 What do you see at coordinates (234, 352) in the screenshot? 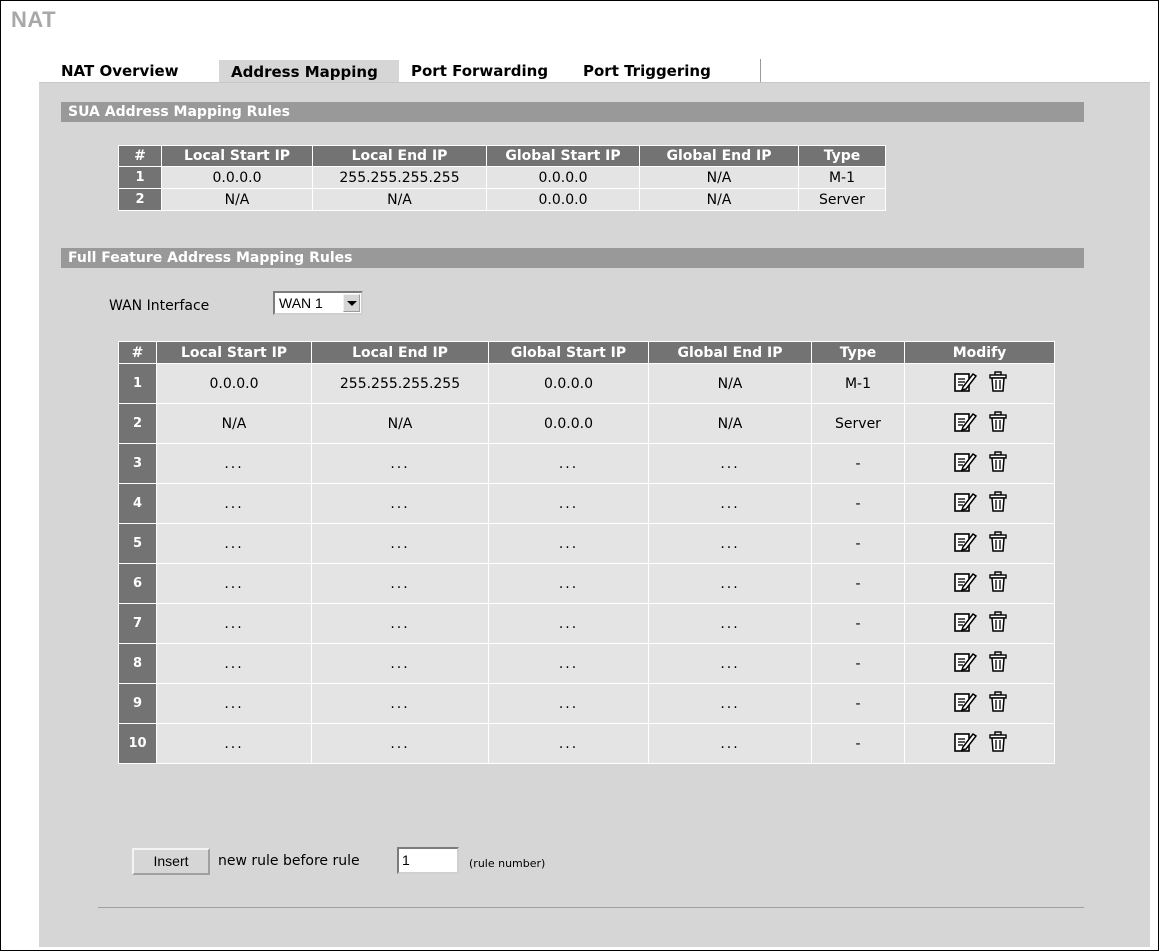
I see `column-header: Local Start IP` at bounding box center [234, 352].